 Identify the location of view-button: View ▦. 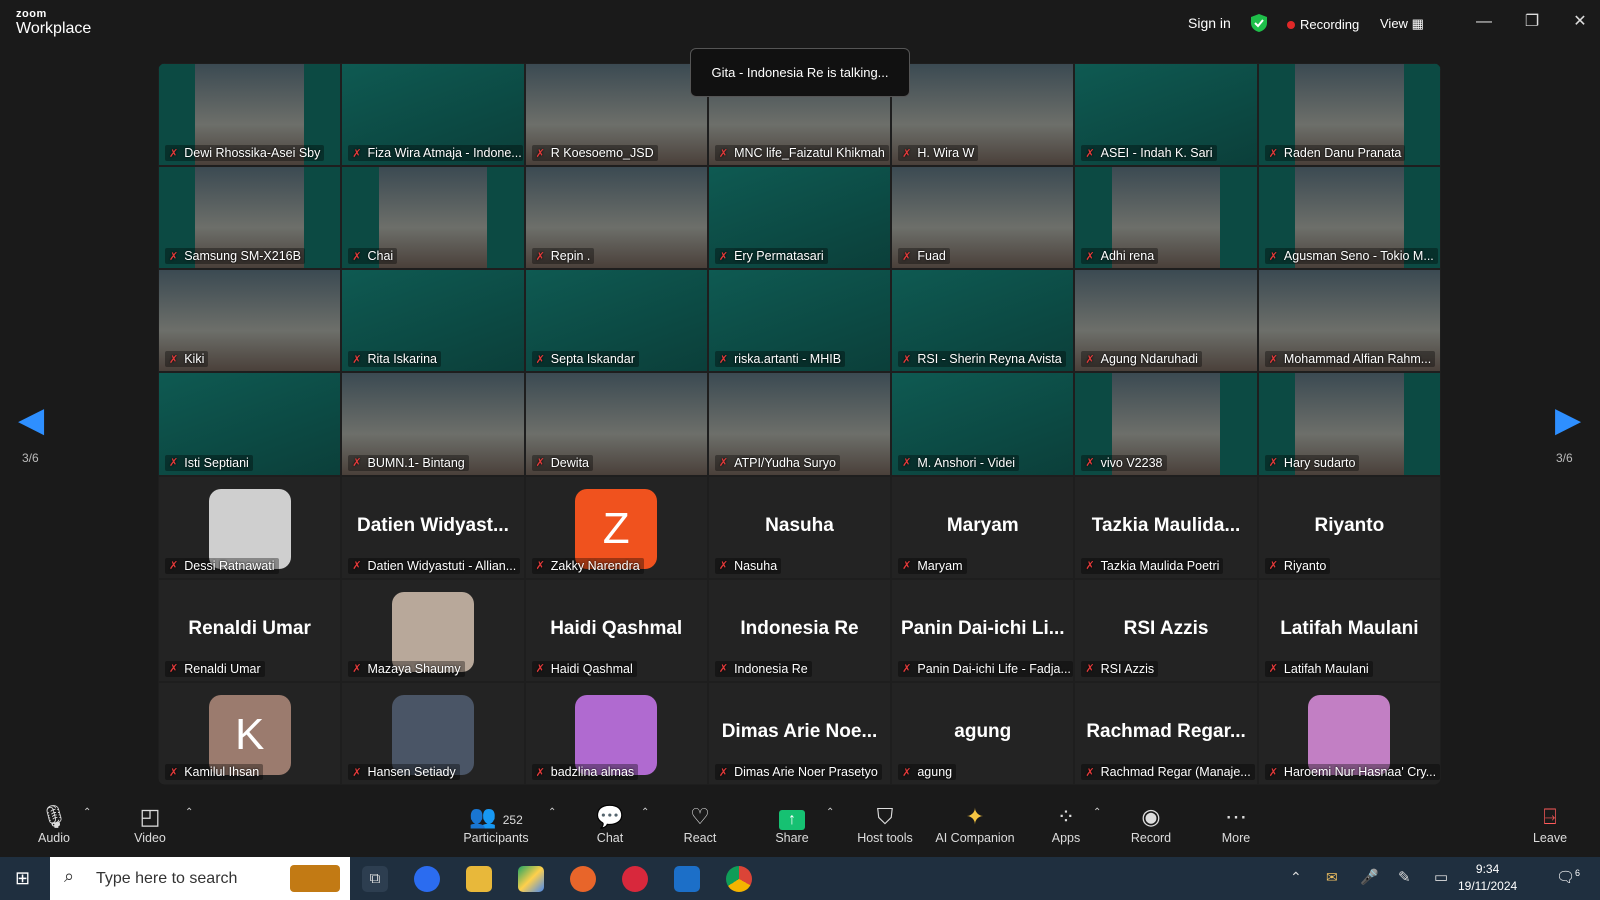
(1402, 24).